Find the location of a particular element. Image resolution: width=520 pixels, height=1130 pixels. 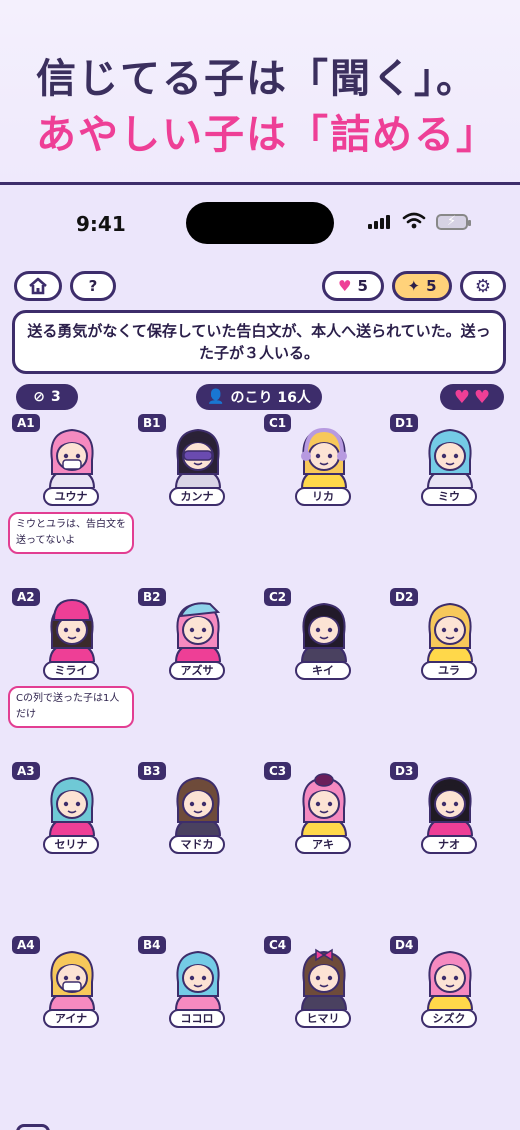

hint-bubble: ミウとユラは、告白文を送ってないよ is located at coordinates (71, 533).